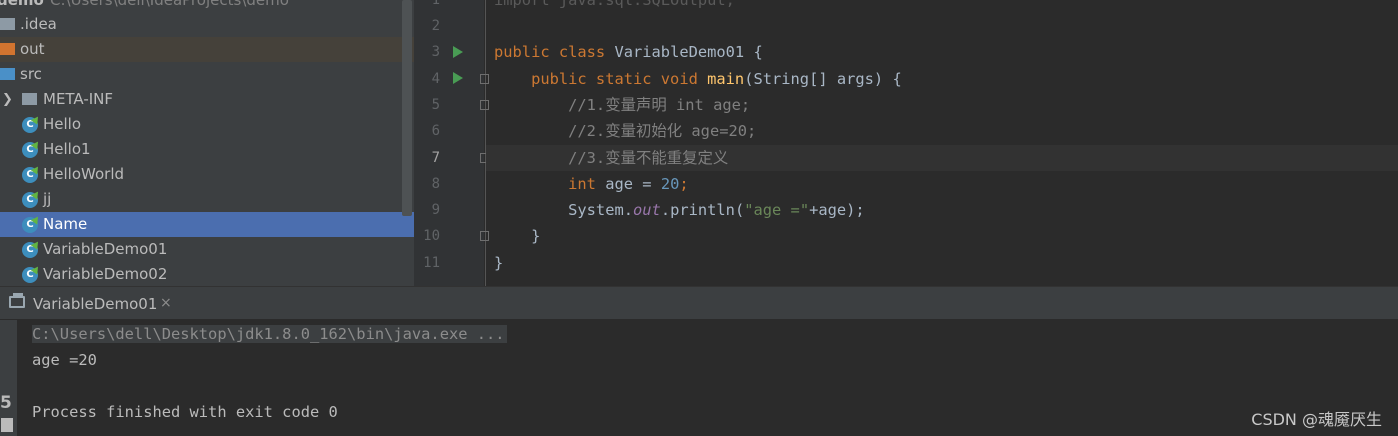 This screenshot has height=436, width=1398. Describe the element at coordinates (625, 131) in the screenshot. I see `code-line-6: //2.变量初始化 age=20;` at that location.